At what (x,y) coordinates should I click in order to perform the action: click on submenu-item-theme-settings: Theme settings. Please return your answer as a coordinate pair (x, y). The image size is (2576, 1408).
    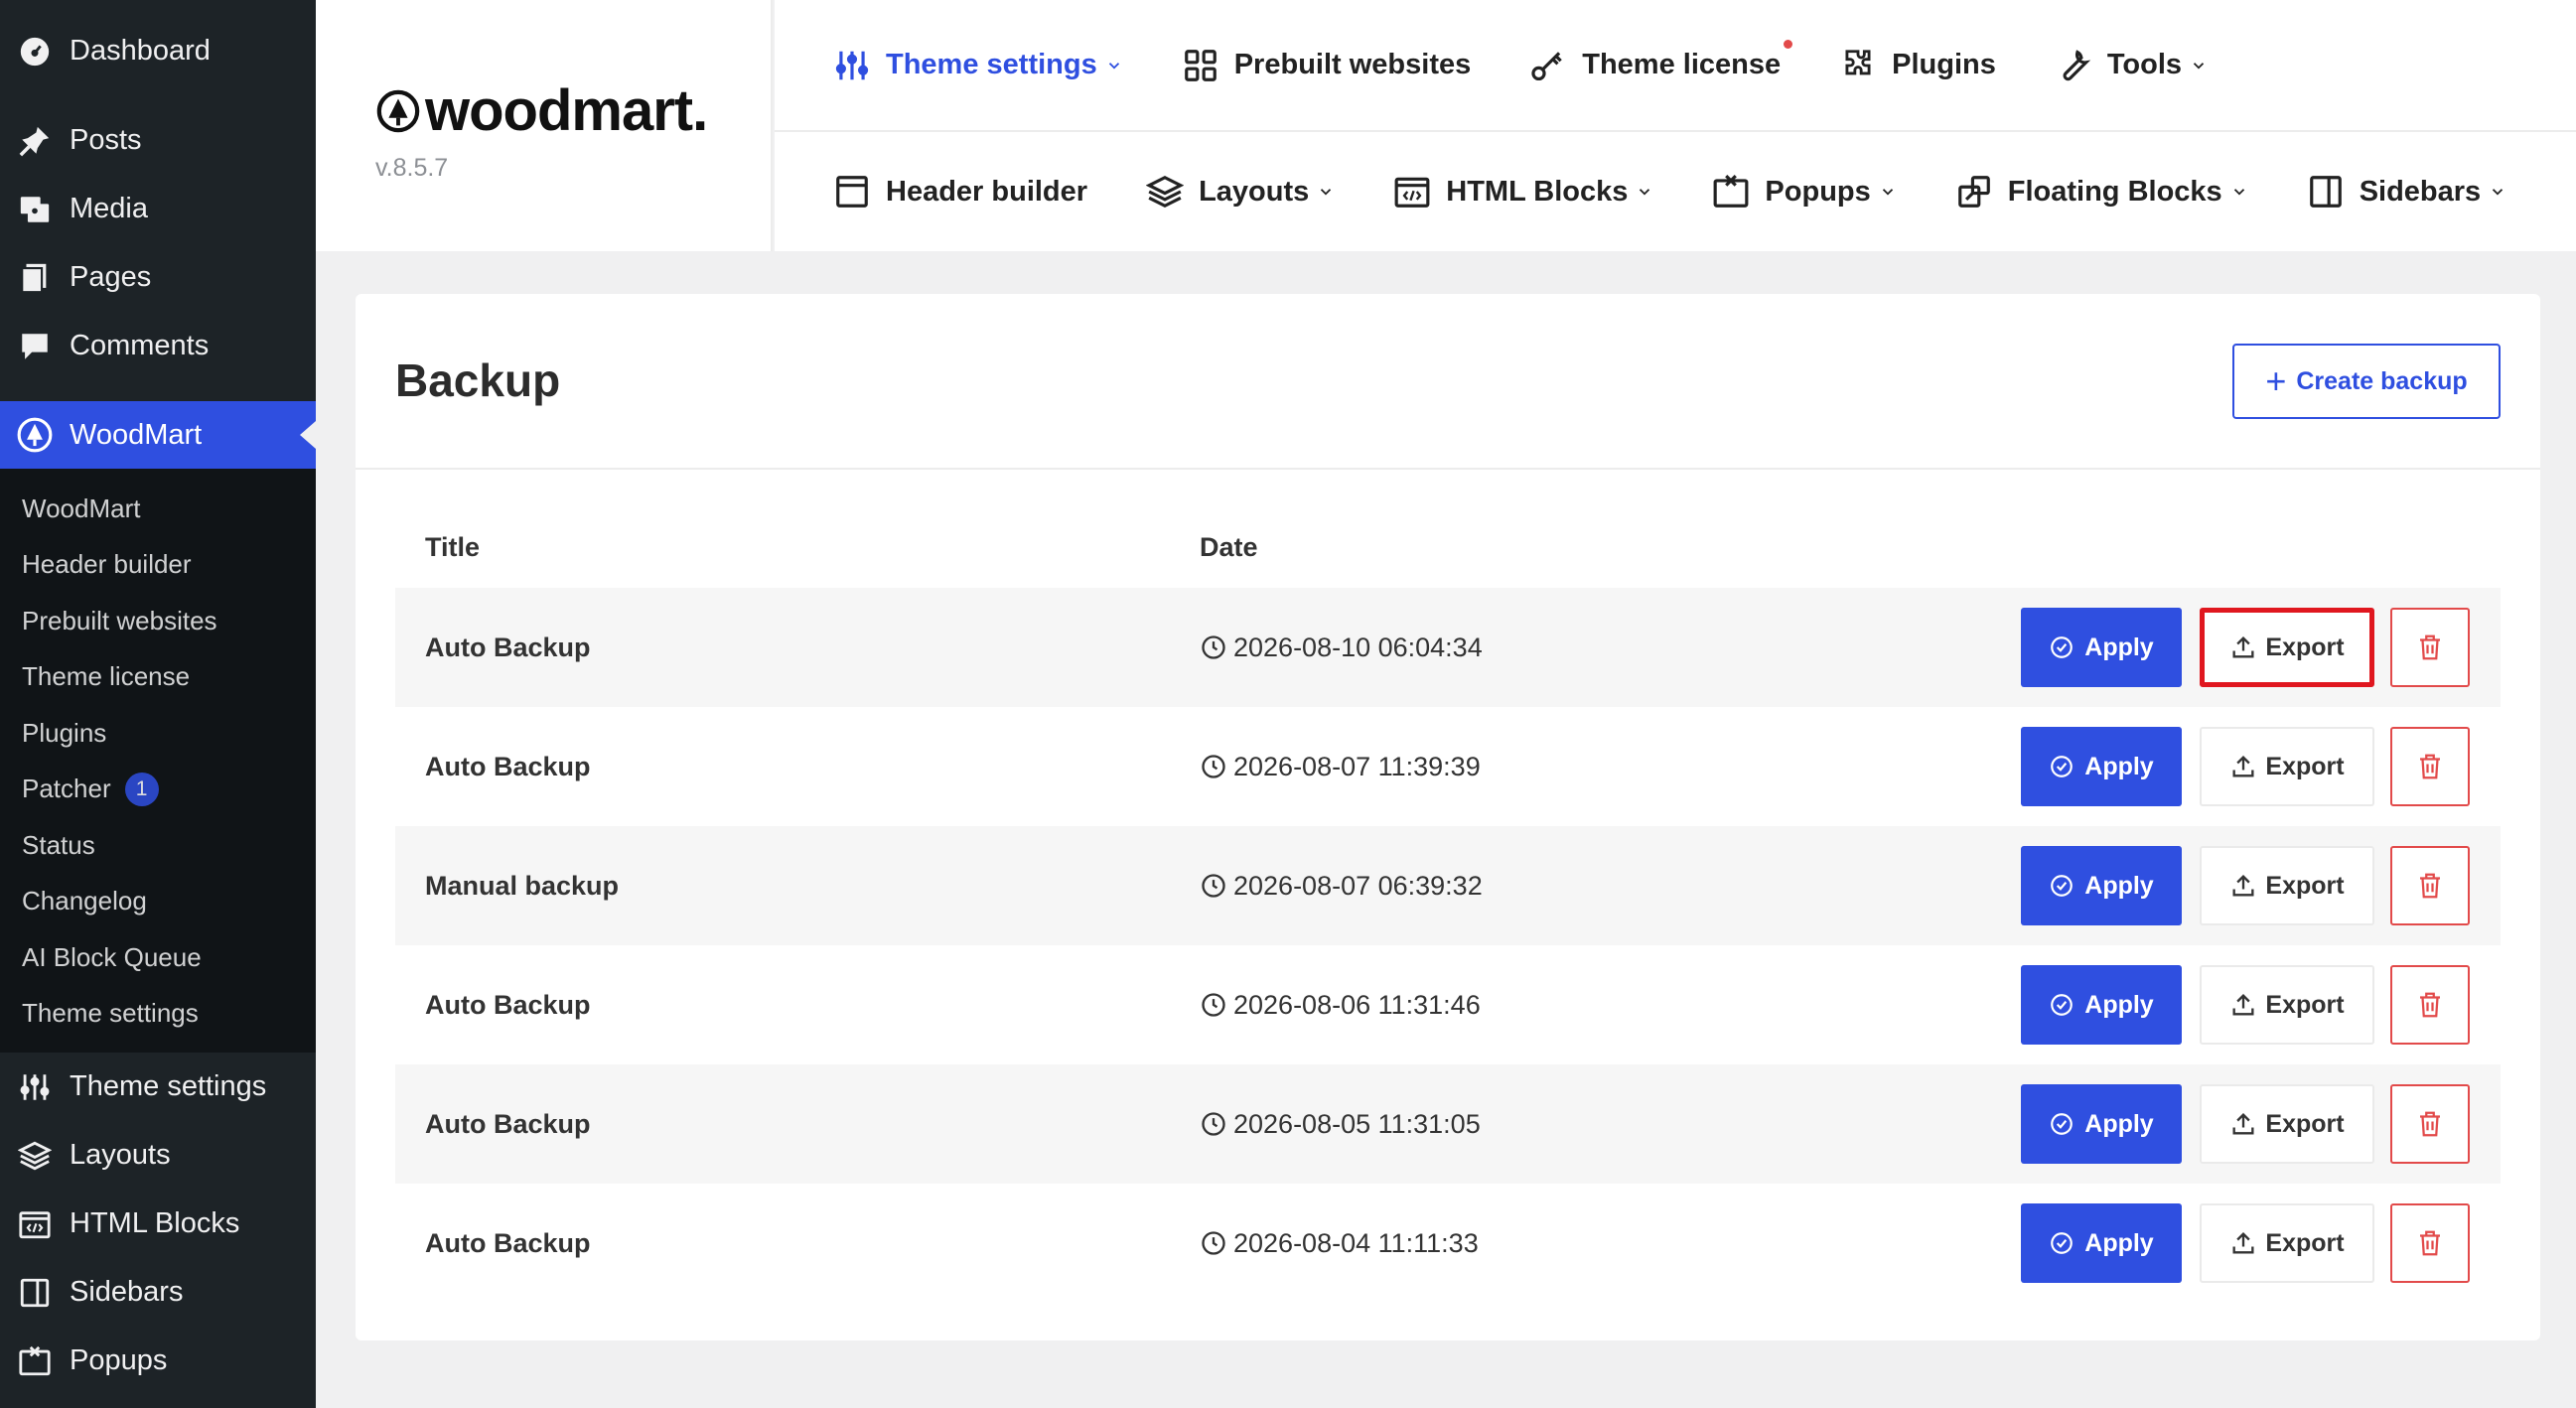
    Looking at the image, I should click on (158, 1014).